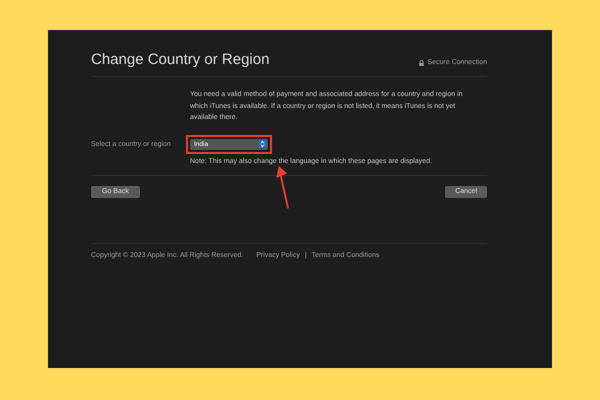 The width and height of the screenshot is (600, 400). I want to click on page-title: Change Country or Region, so click(180, 59).